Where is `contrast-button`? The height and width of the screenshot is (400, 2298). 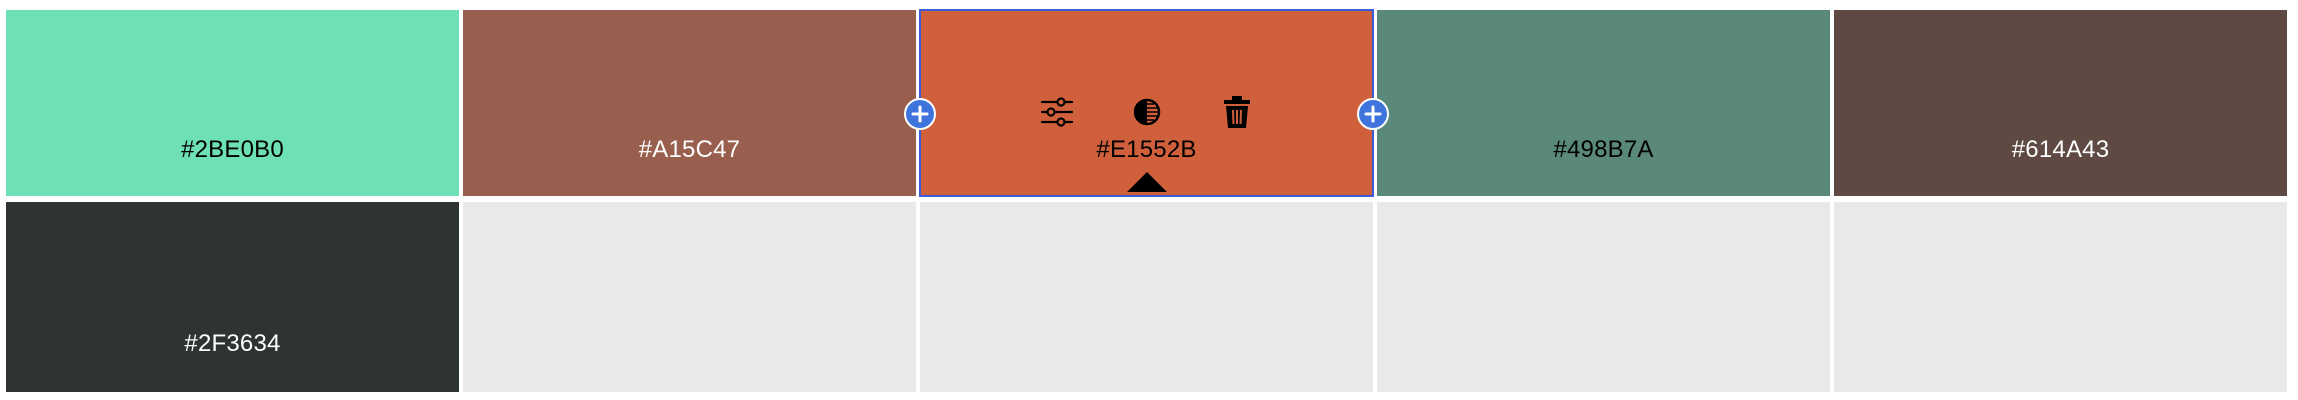
contrast-button is located at coordinates (1147, 112).